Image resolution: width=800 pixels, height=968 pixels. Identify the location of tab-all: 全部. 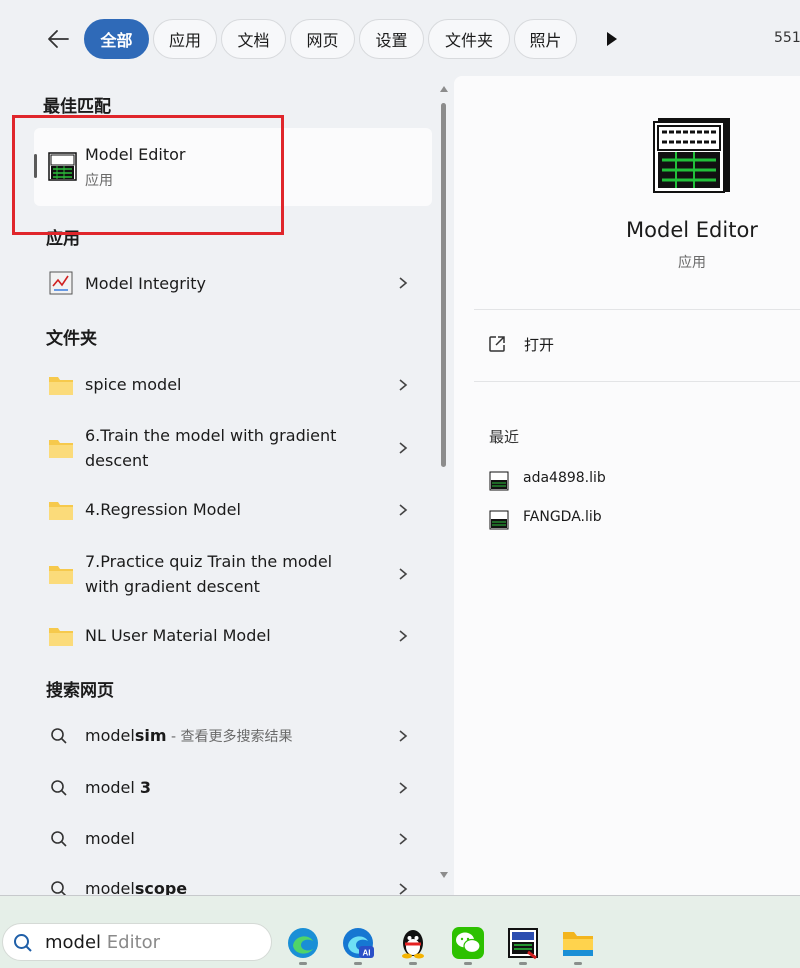
(116, 39).